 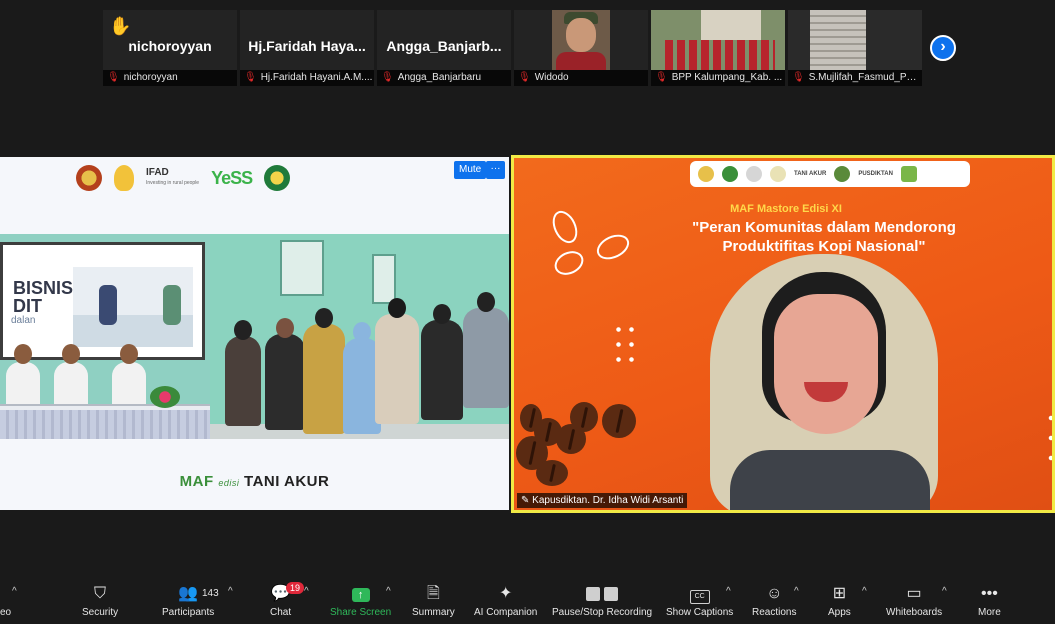 I want to click on whiteboards-button: ▭ Whiteboards, so click(x=914, y=601).